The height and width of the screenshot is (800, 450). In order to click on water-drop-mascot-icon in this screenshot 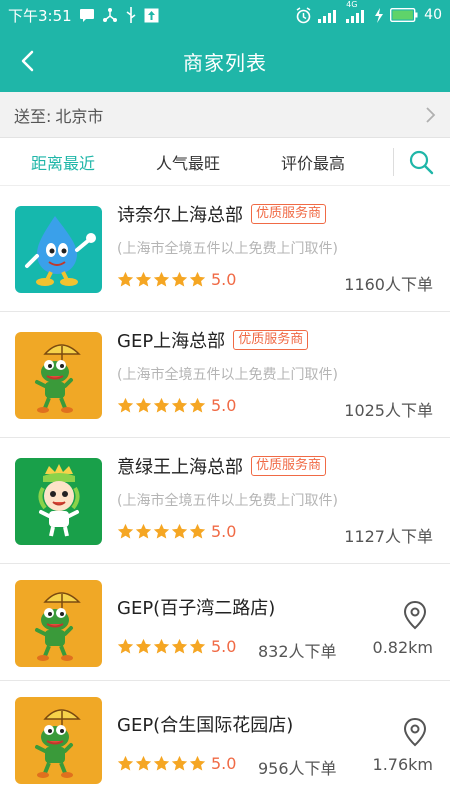, I will do `click(58, 249)`.